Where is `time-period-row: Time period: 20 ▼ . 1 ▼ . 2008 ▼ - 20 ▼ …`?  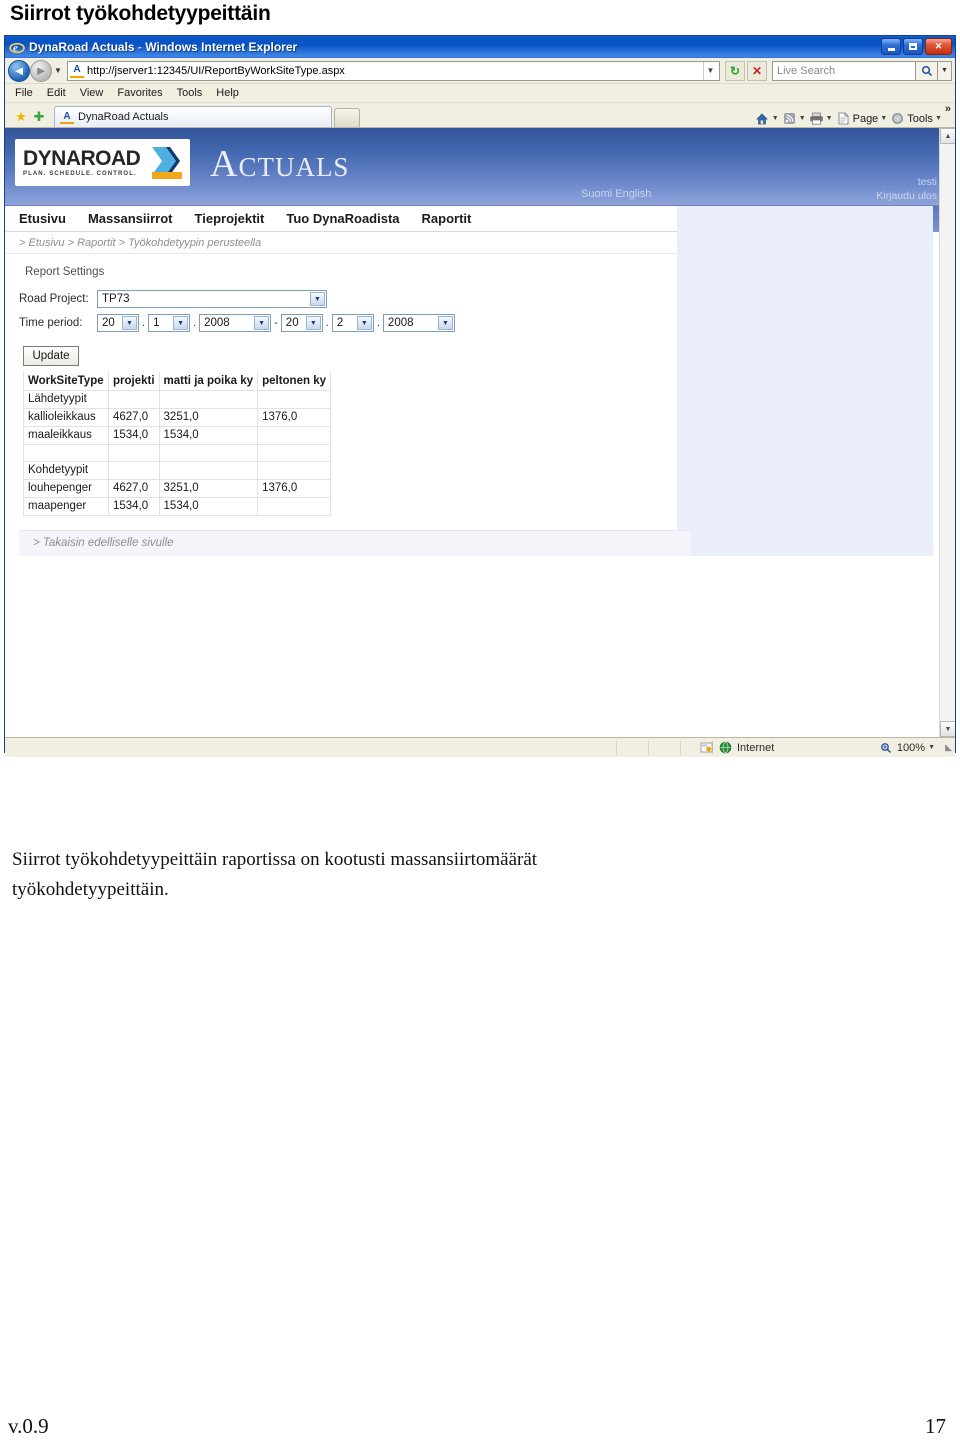
time-period-row: Time period: 20 ▼ . 1 ▼ . 2008 ▼ - 20 ▼ … is located at coordinates (348, 323).